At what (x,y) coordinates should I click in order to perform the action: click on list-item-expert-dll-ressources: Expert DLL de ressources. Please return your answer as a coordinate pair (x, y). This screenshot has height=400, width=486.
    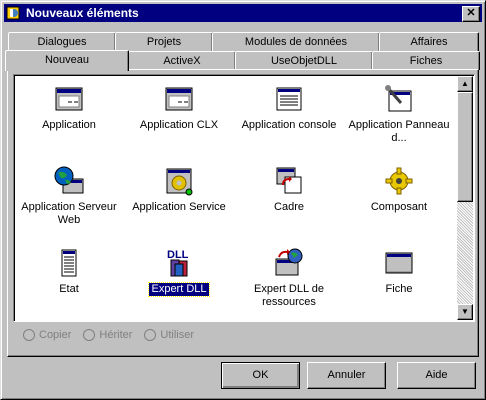
    Looking at the image, I should click on (289, 278).